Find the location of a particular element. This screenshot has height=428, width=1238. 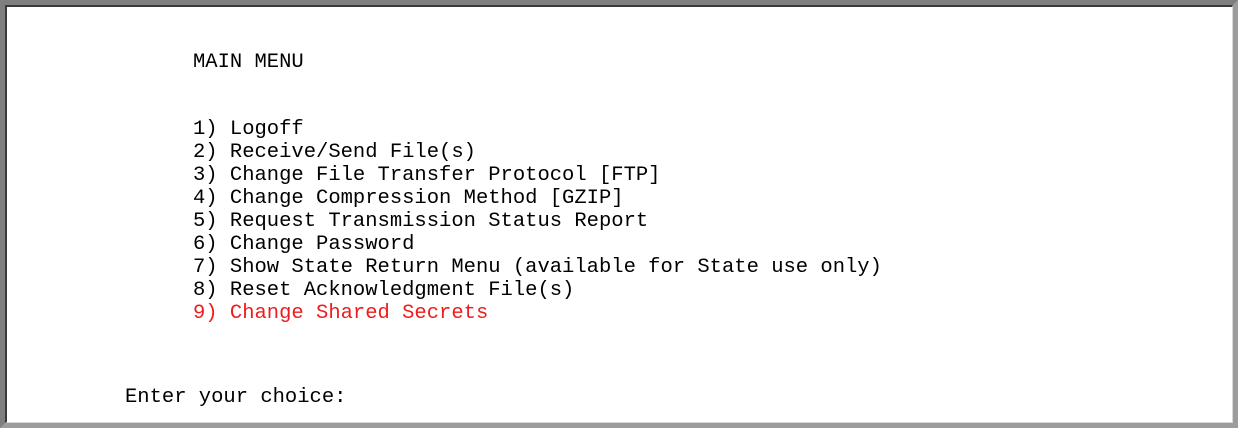

menu-title: MAIN MENU is located at coordinates (248, 62).